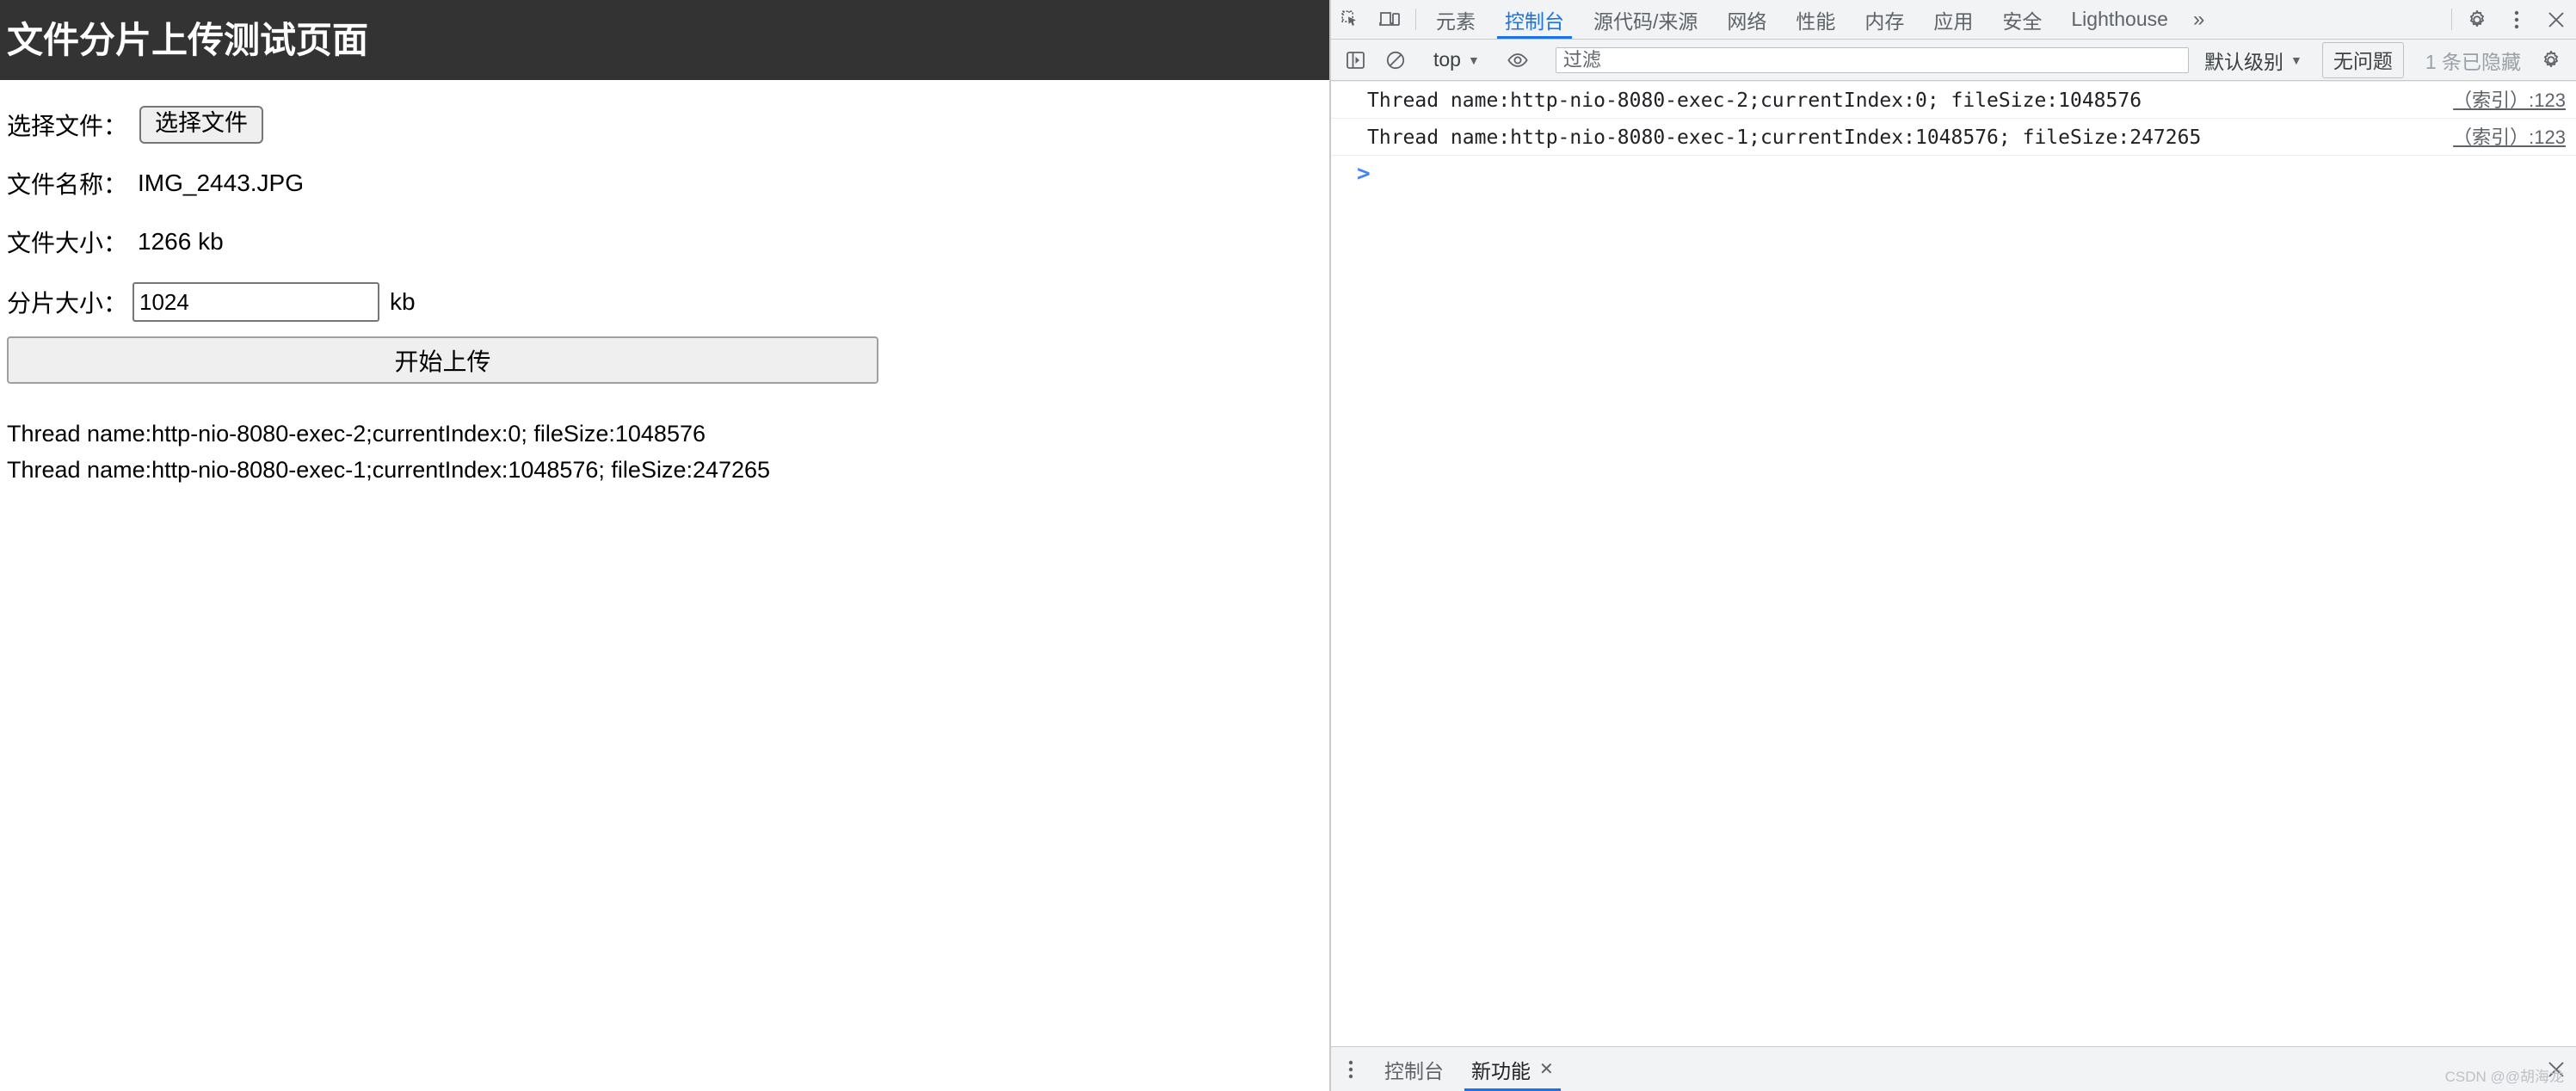 The height and width of the screenshot is (1091, 2576). Describe the element at coordinates (1356, 60) in the screenshot. I see `console-sidebar-toggle-icon` at that location.